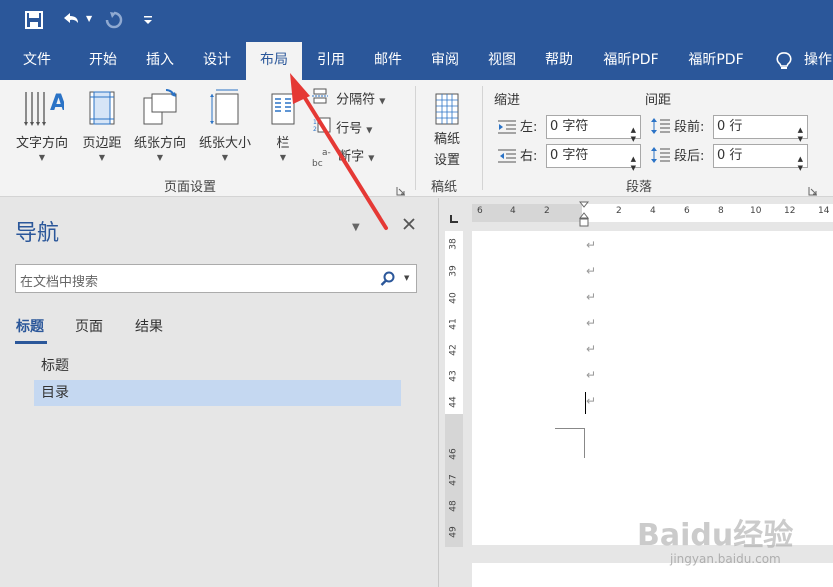  I want to click on size-label: 纸张大小, so click(224, 143).